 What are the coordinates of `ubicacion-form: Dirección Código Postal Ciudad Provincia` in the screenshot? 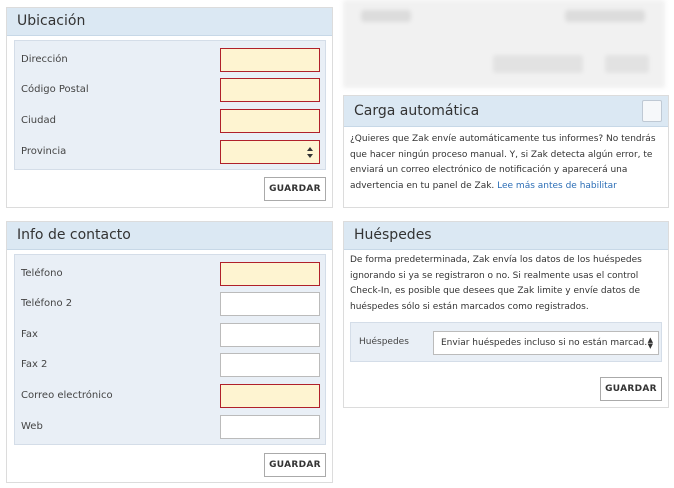 It's located at (170, 105).